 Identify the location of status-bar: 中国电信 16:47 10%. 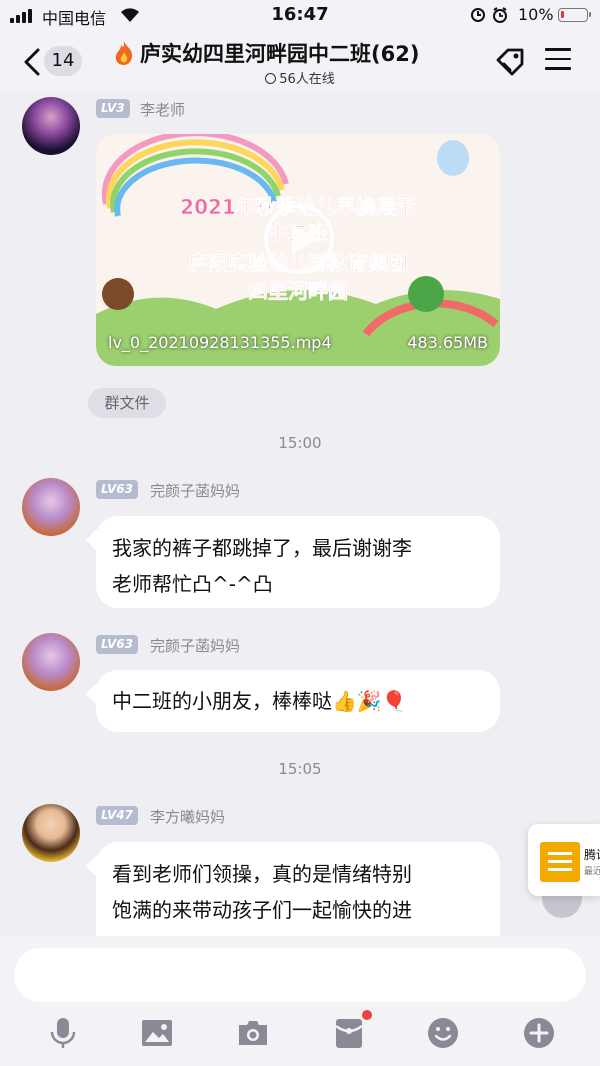
(300, 15).